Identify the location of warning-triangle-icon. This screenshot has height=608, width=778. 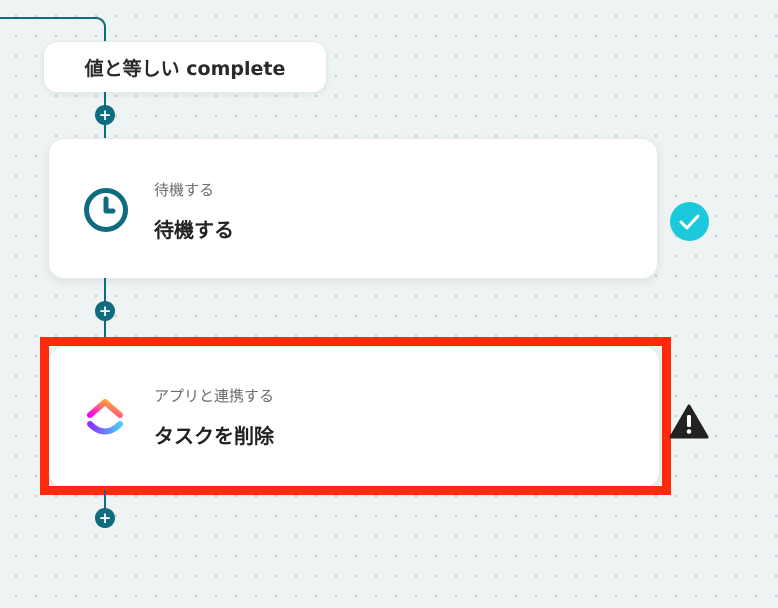
(689, 424).